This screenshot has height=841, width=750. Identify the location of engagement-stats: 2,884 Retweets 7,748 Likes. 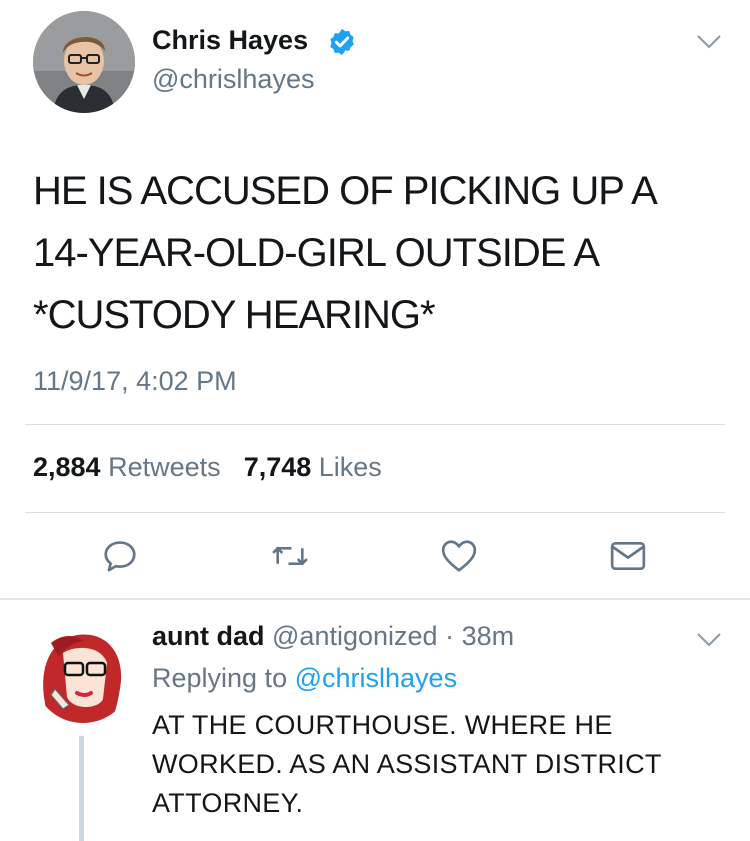
(207, 467).